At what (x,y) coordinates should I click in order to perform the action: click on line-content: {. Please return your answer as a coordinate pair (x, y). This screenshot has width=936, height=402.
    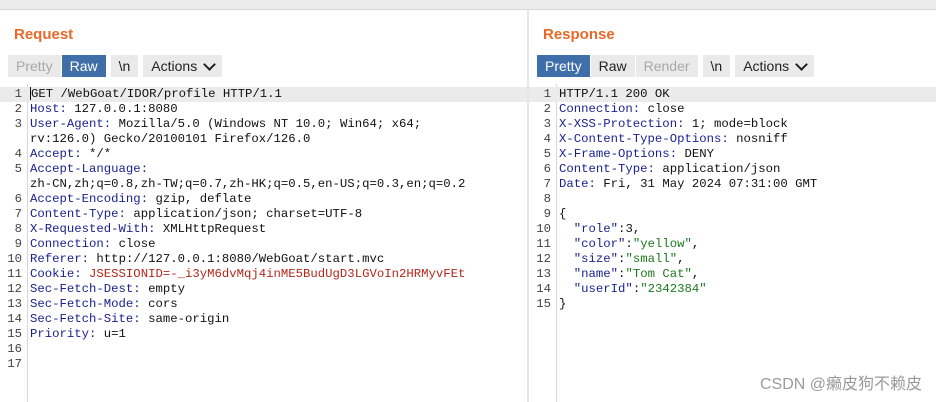
    Looking at the image, I should click on (563, 214).